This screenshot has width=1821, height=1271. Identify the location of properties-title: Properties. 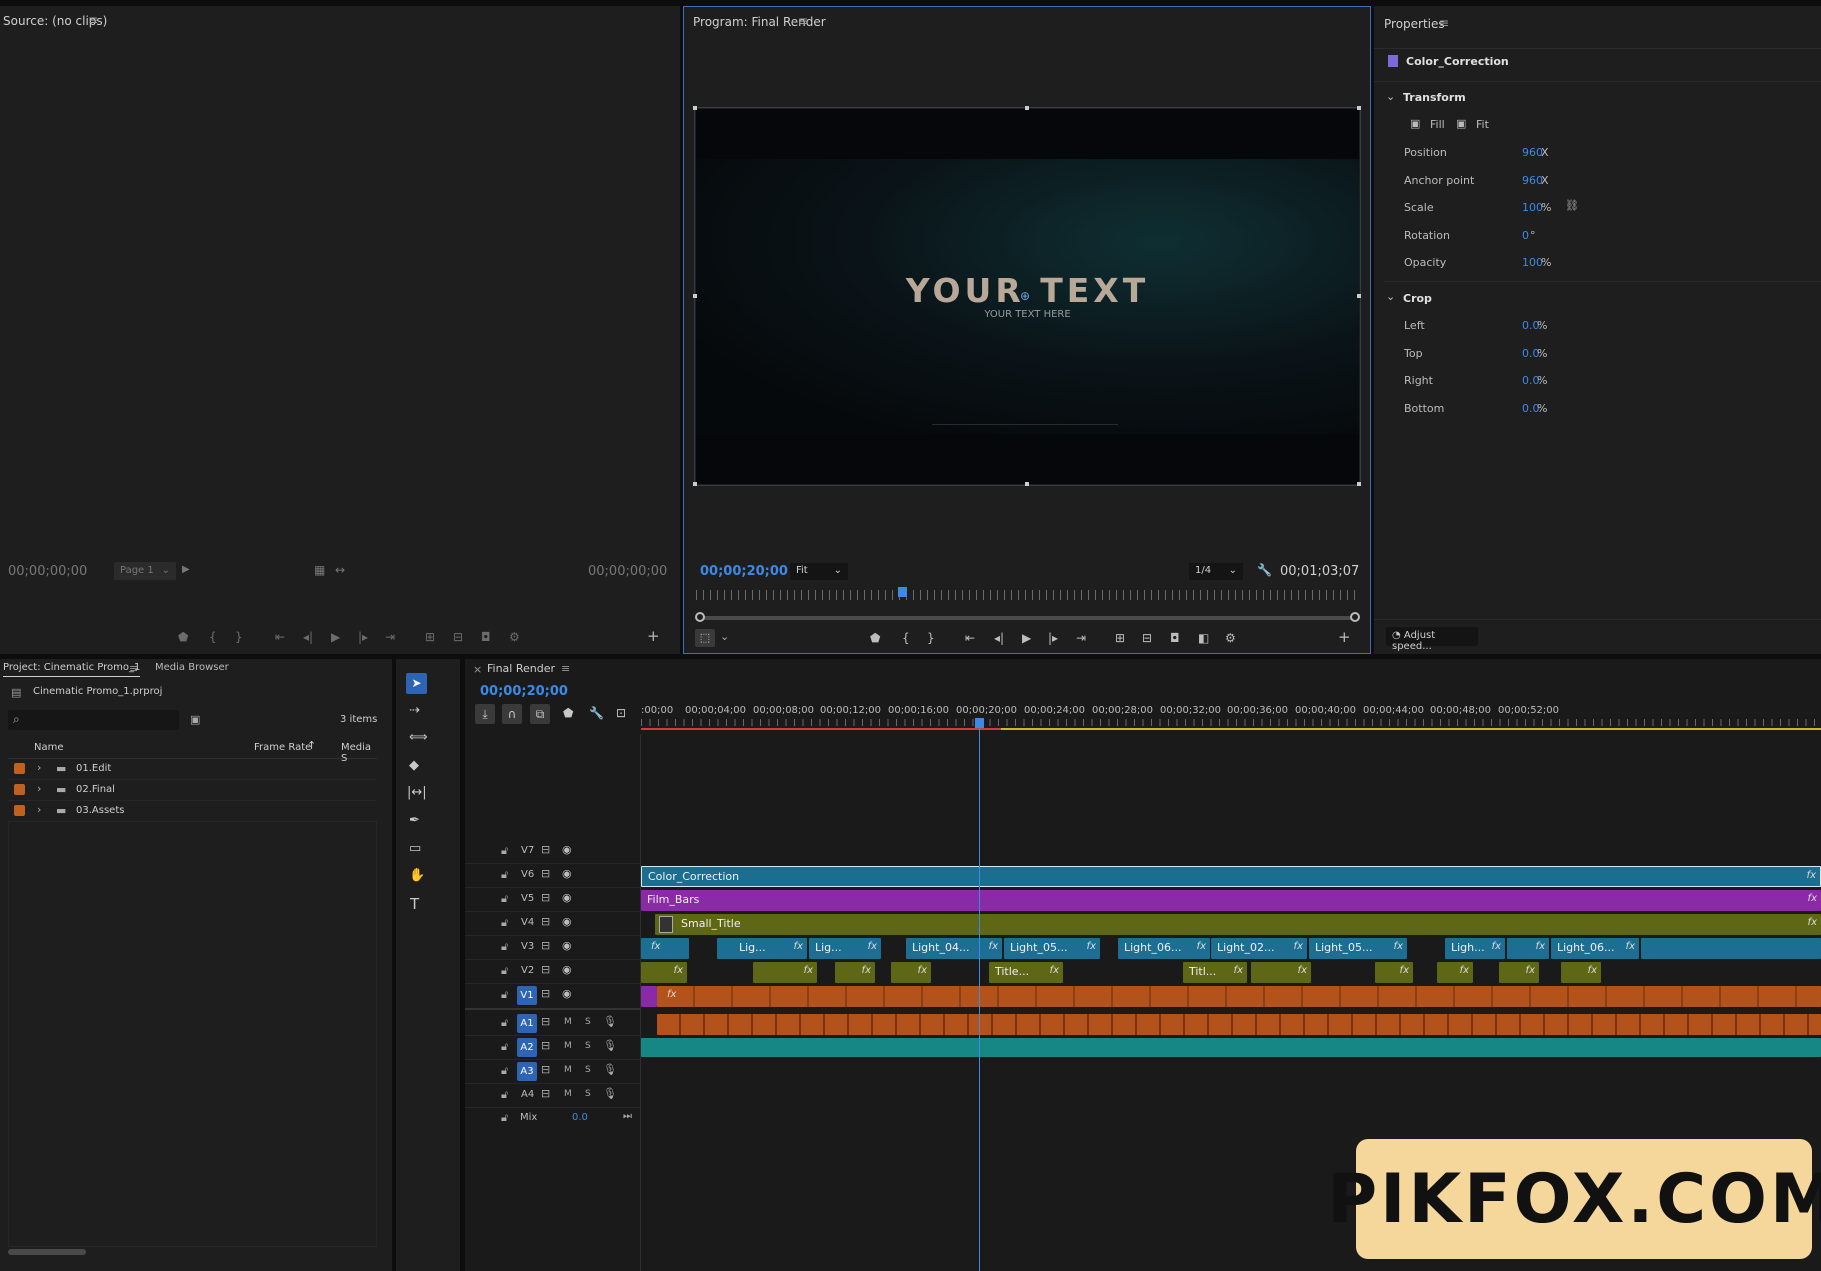
(1414, 24).